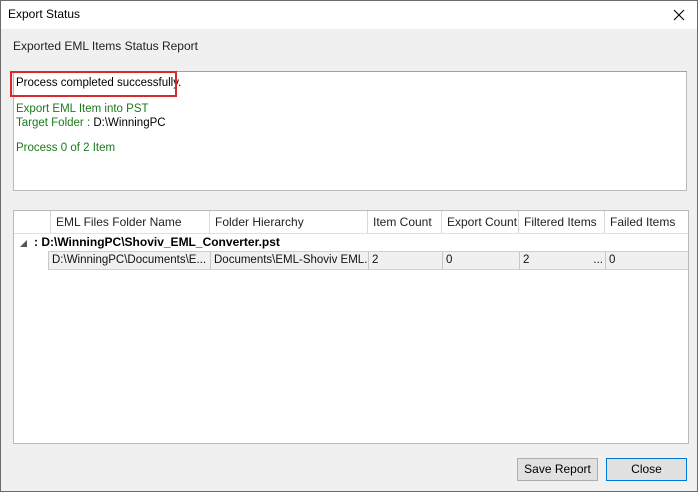  Describe the element at coordinates (105, 46) in the screenshot. I see `report-subtitle: Exported EML Items Status Report` at that location.